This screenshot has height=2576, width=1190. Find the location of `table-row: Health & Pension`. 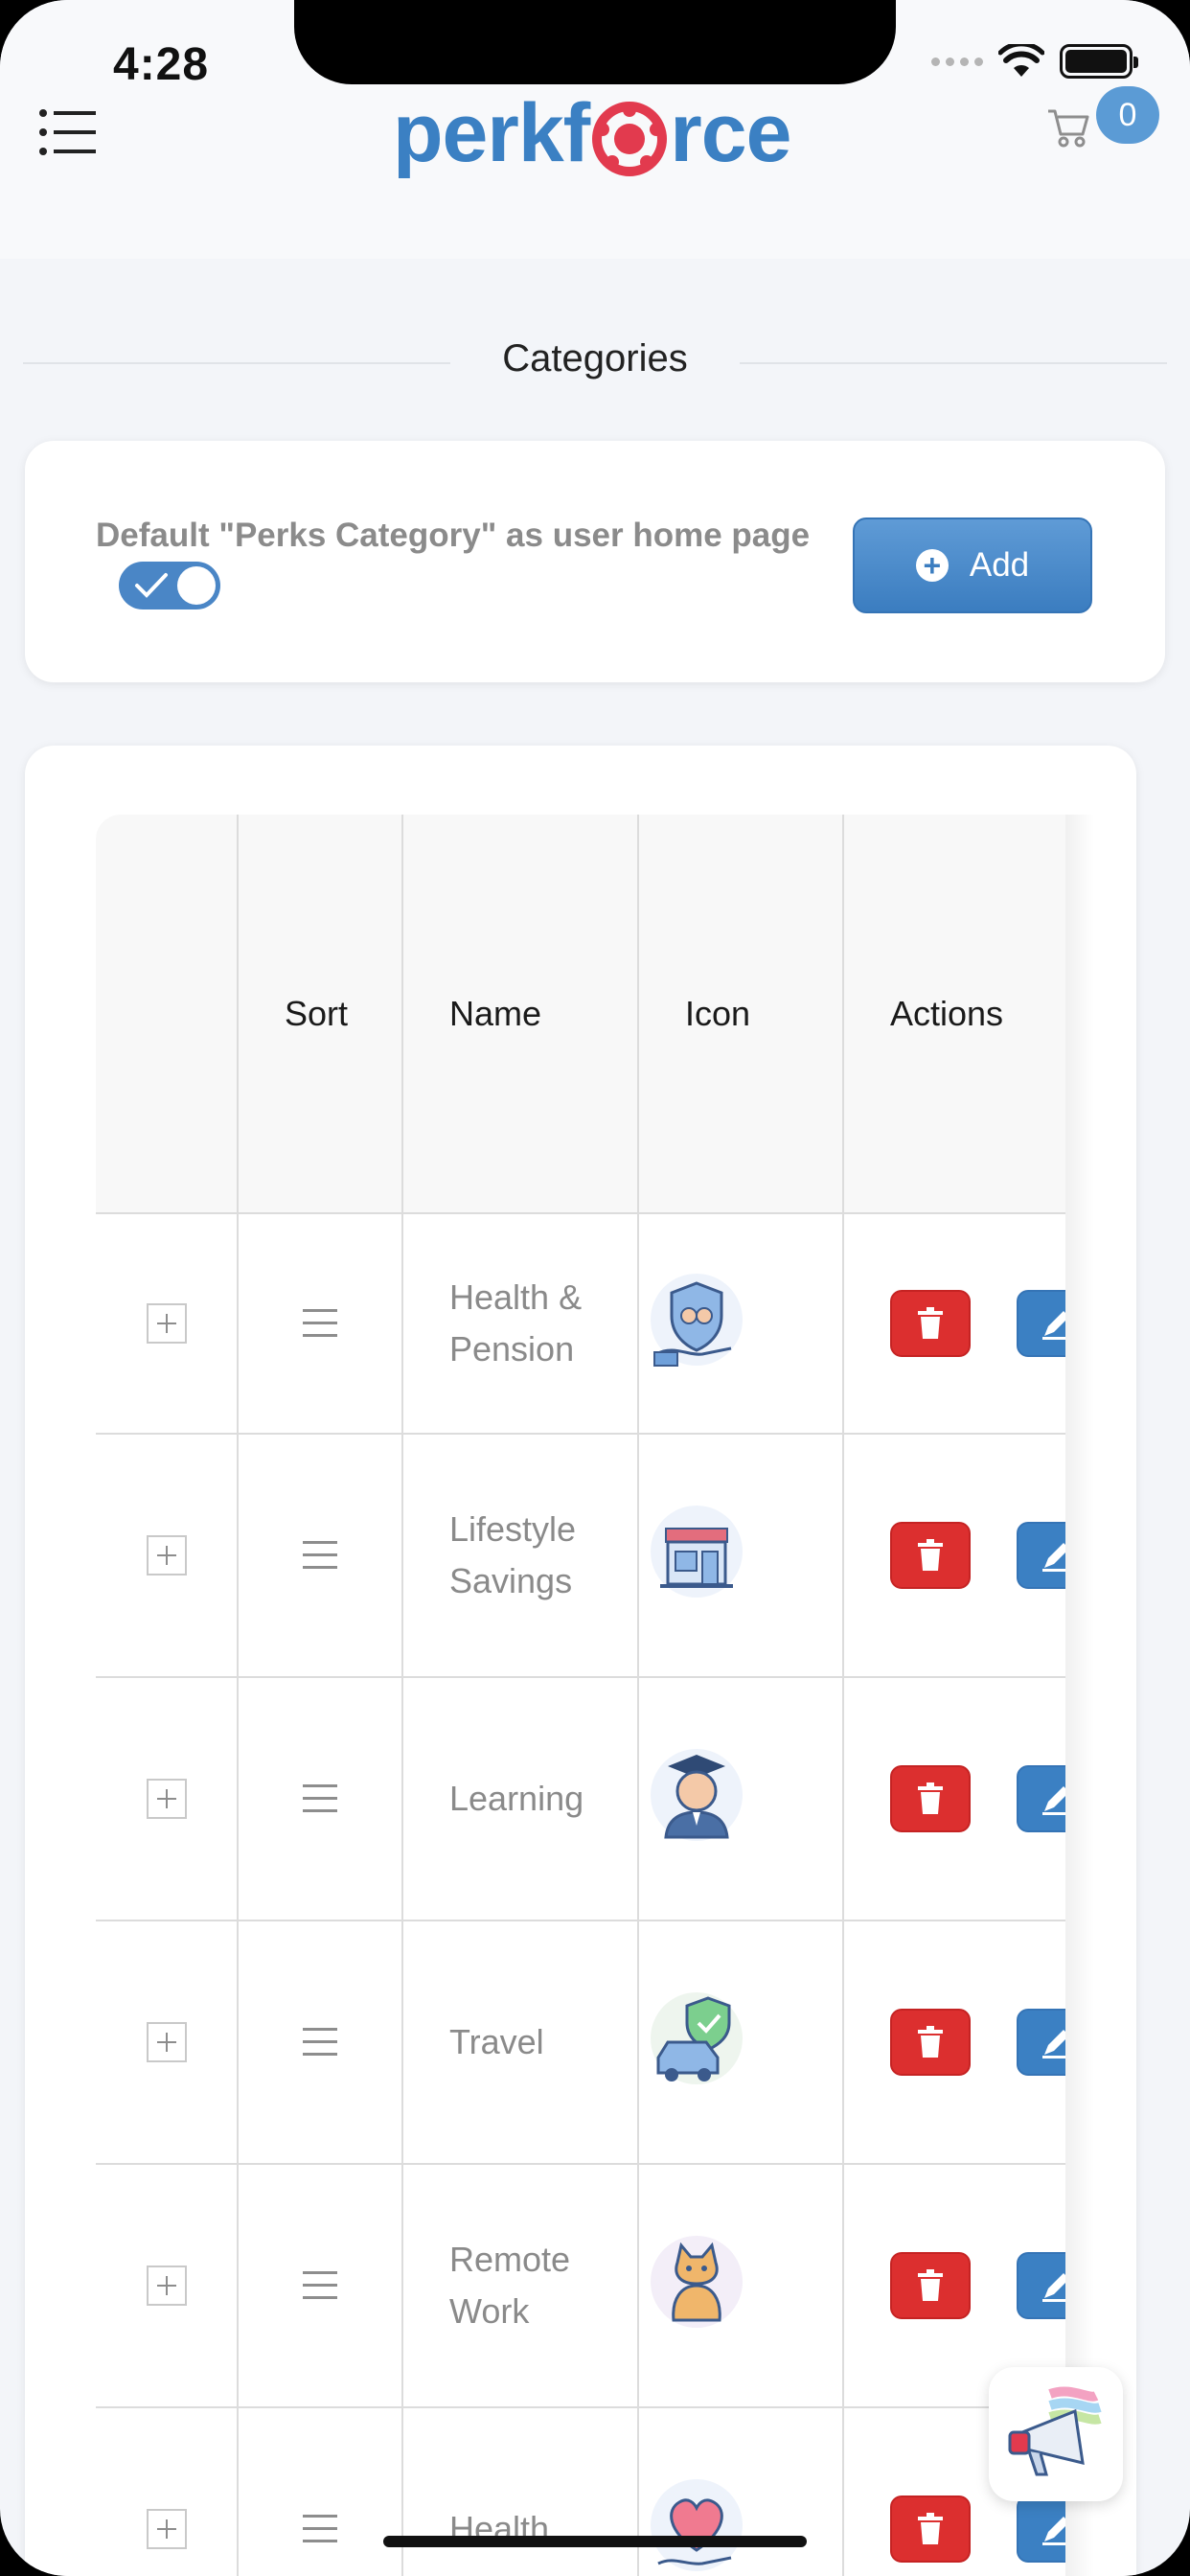

table-row: Health & Pension is located at coordinates (580, 1324).